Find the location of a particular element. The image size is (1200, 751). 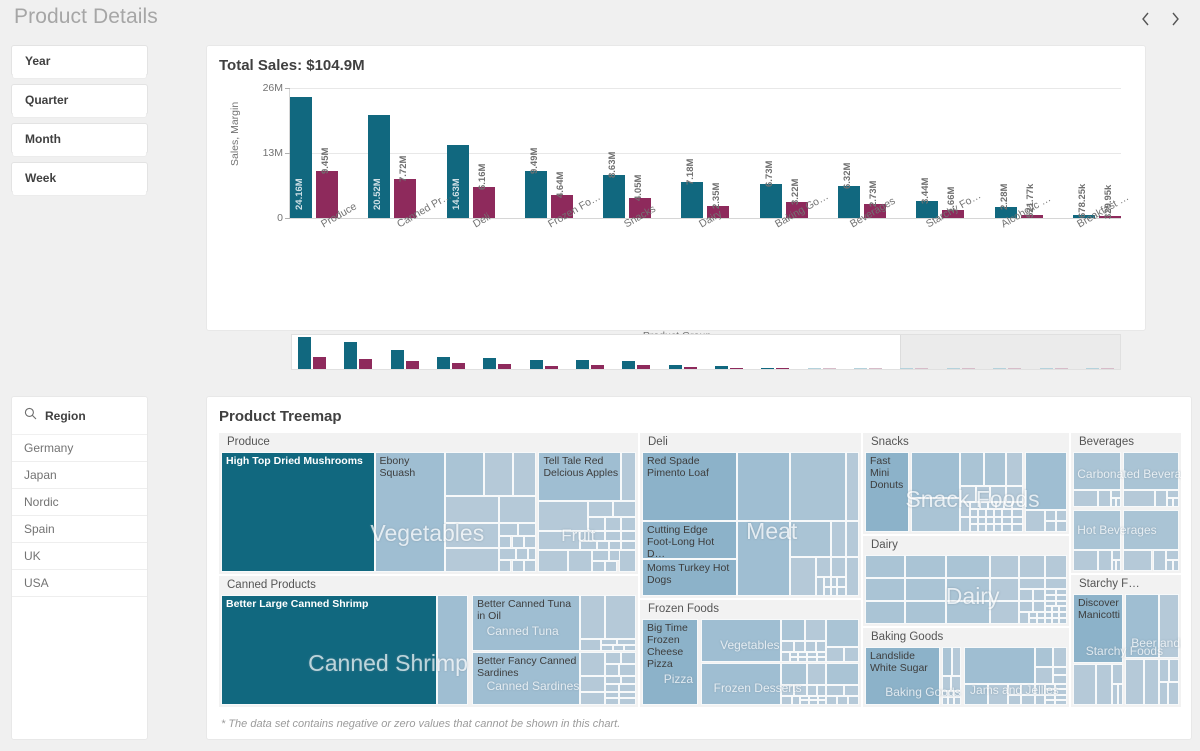

treemap-tile: Discover Manicotti is located at coordinates (1098, 628).